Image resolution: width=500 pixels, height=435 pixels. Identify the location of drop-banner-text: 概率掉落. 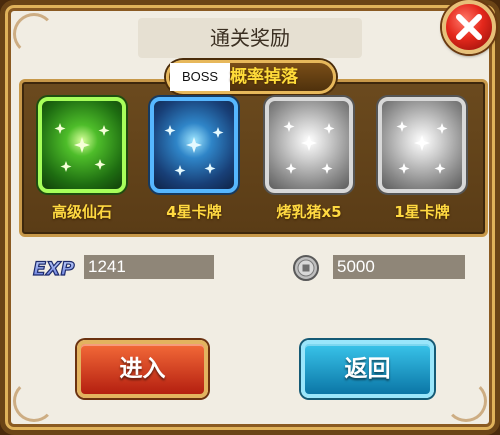
(264, 77).